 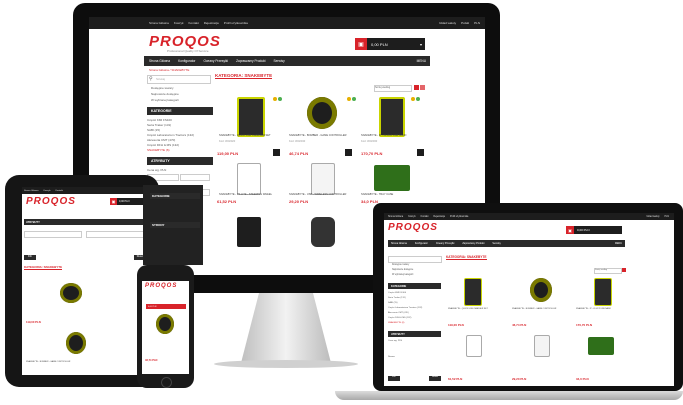 I want to click on menu-toggle: MENU, so click(x=618, y=243).